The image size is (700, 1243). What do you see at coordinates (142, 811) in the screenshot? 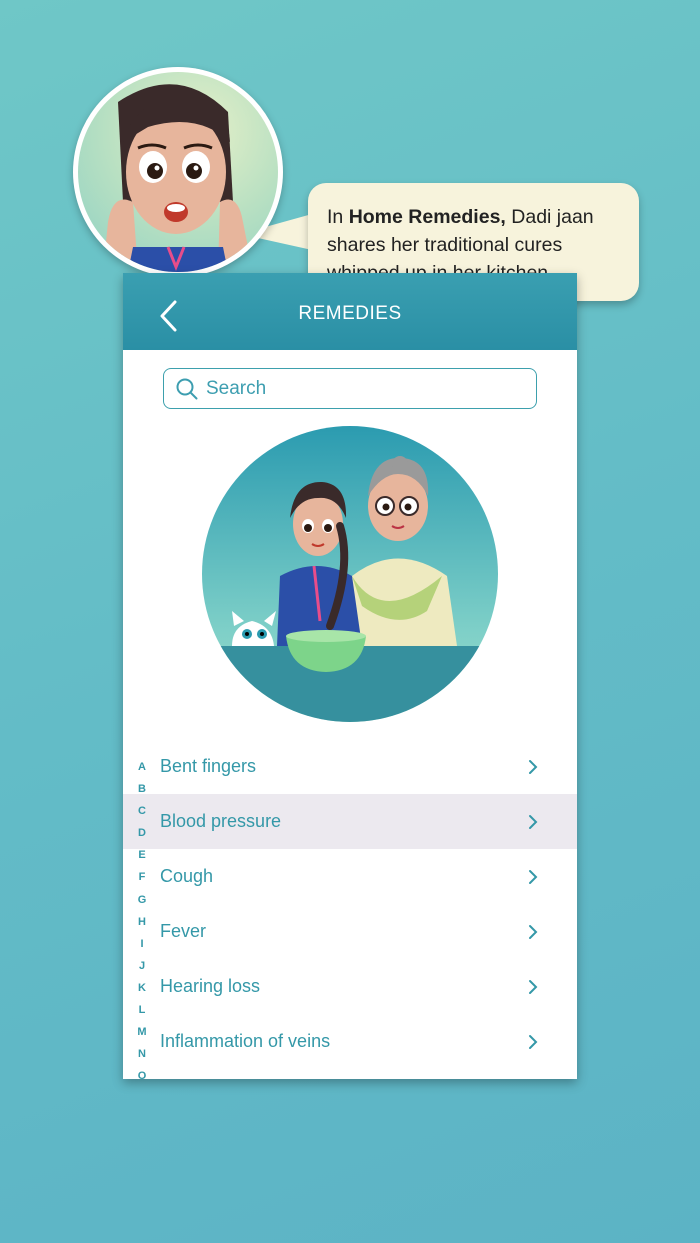
I see `alpha-index-letter: C` at bounding box center [142, 811].